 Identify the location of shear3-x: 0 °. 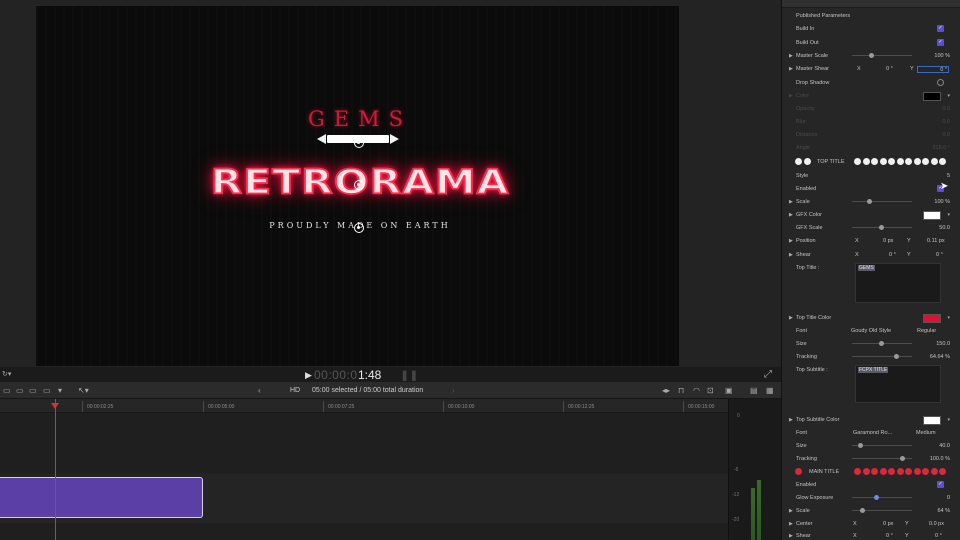
(889, 536).